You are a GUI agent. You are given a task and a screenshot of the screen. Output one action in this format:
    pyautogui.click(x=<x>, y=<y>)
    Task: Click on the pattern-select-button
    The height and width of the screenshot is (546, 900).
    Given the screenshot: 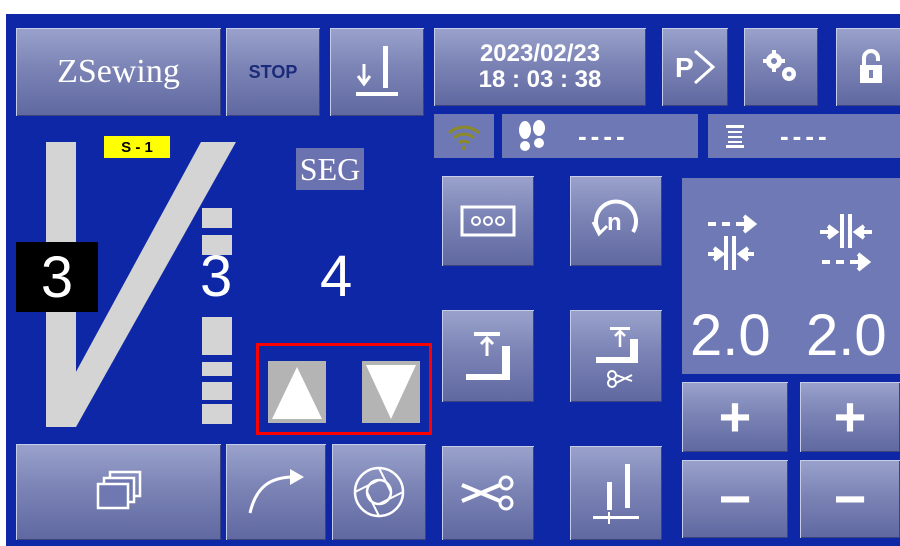 What is the action you would take?
    pyautogui.click(x=488, y=221)
    